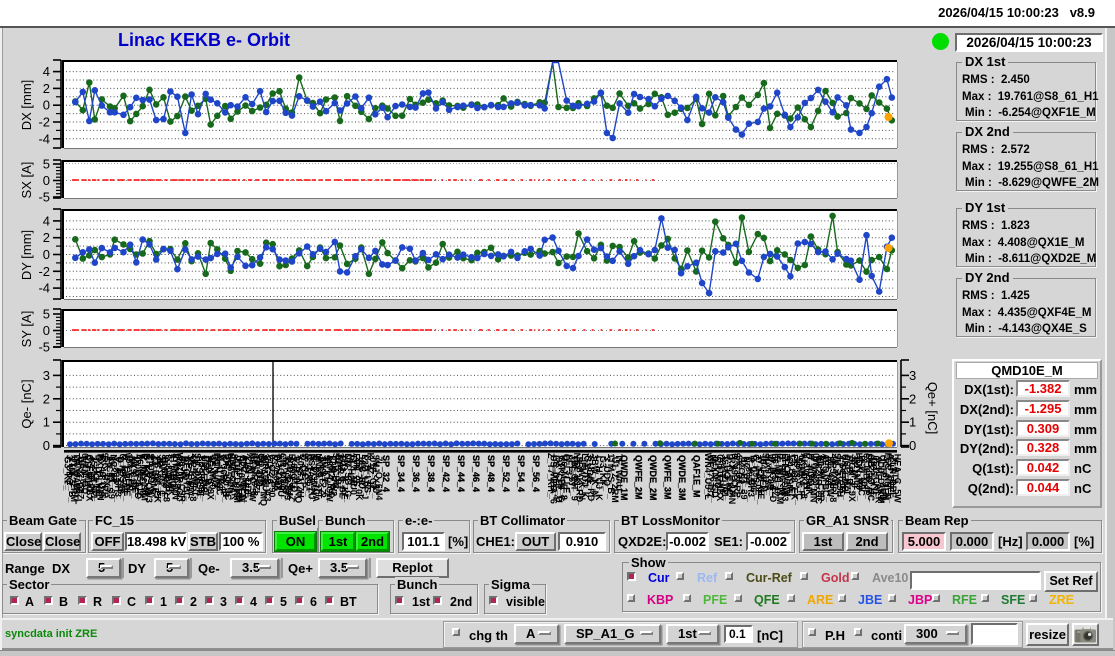 This screenshot has height=656, width=1115. I want to click on svg-text: SP_46_4, so click(476, 473).